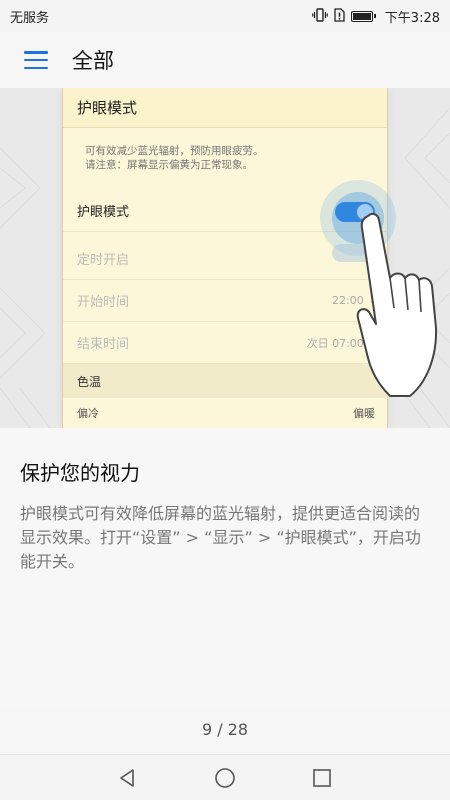 The height and width of the screenshot is (800, 450). I want to click on navigation-bar, so click(225, 777).